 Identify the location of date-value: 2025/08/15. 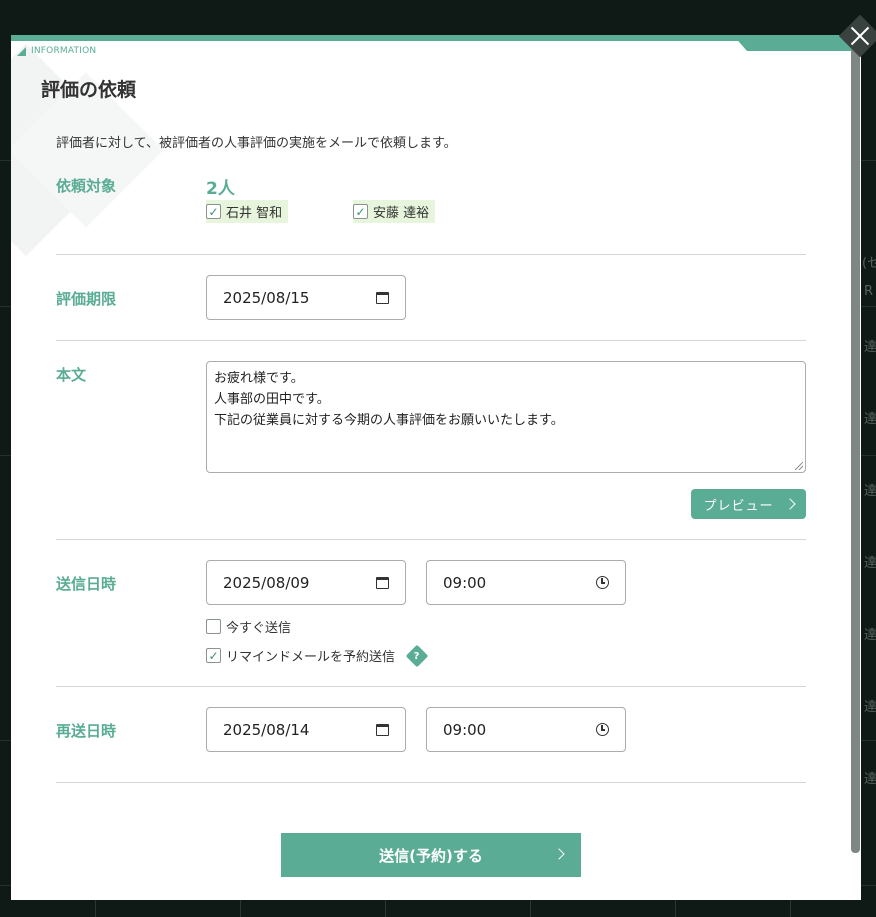
(266, 297).